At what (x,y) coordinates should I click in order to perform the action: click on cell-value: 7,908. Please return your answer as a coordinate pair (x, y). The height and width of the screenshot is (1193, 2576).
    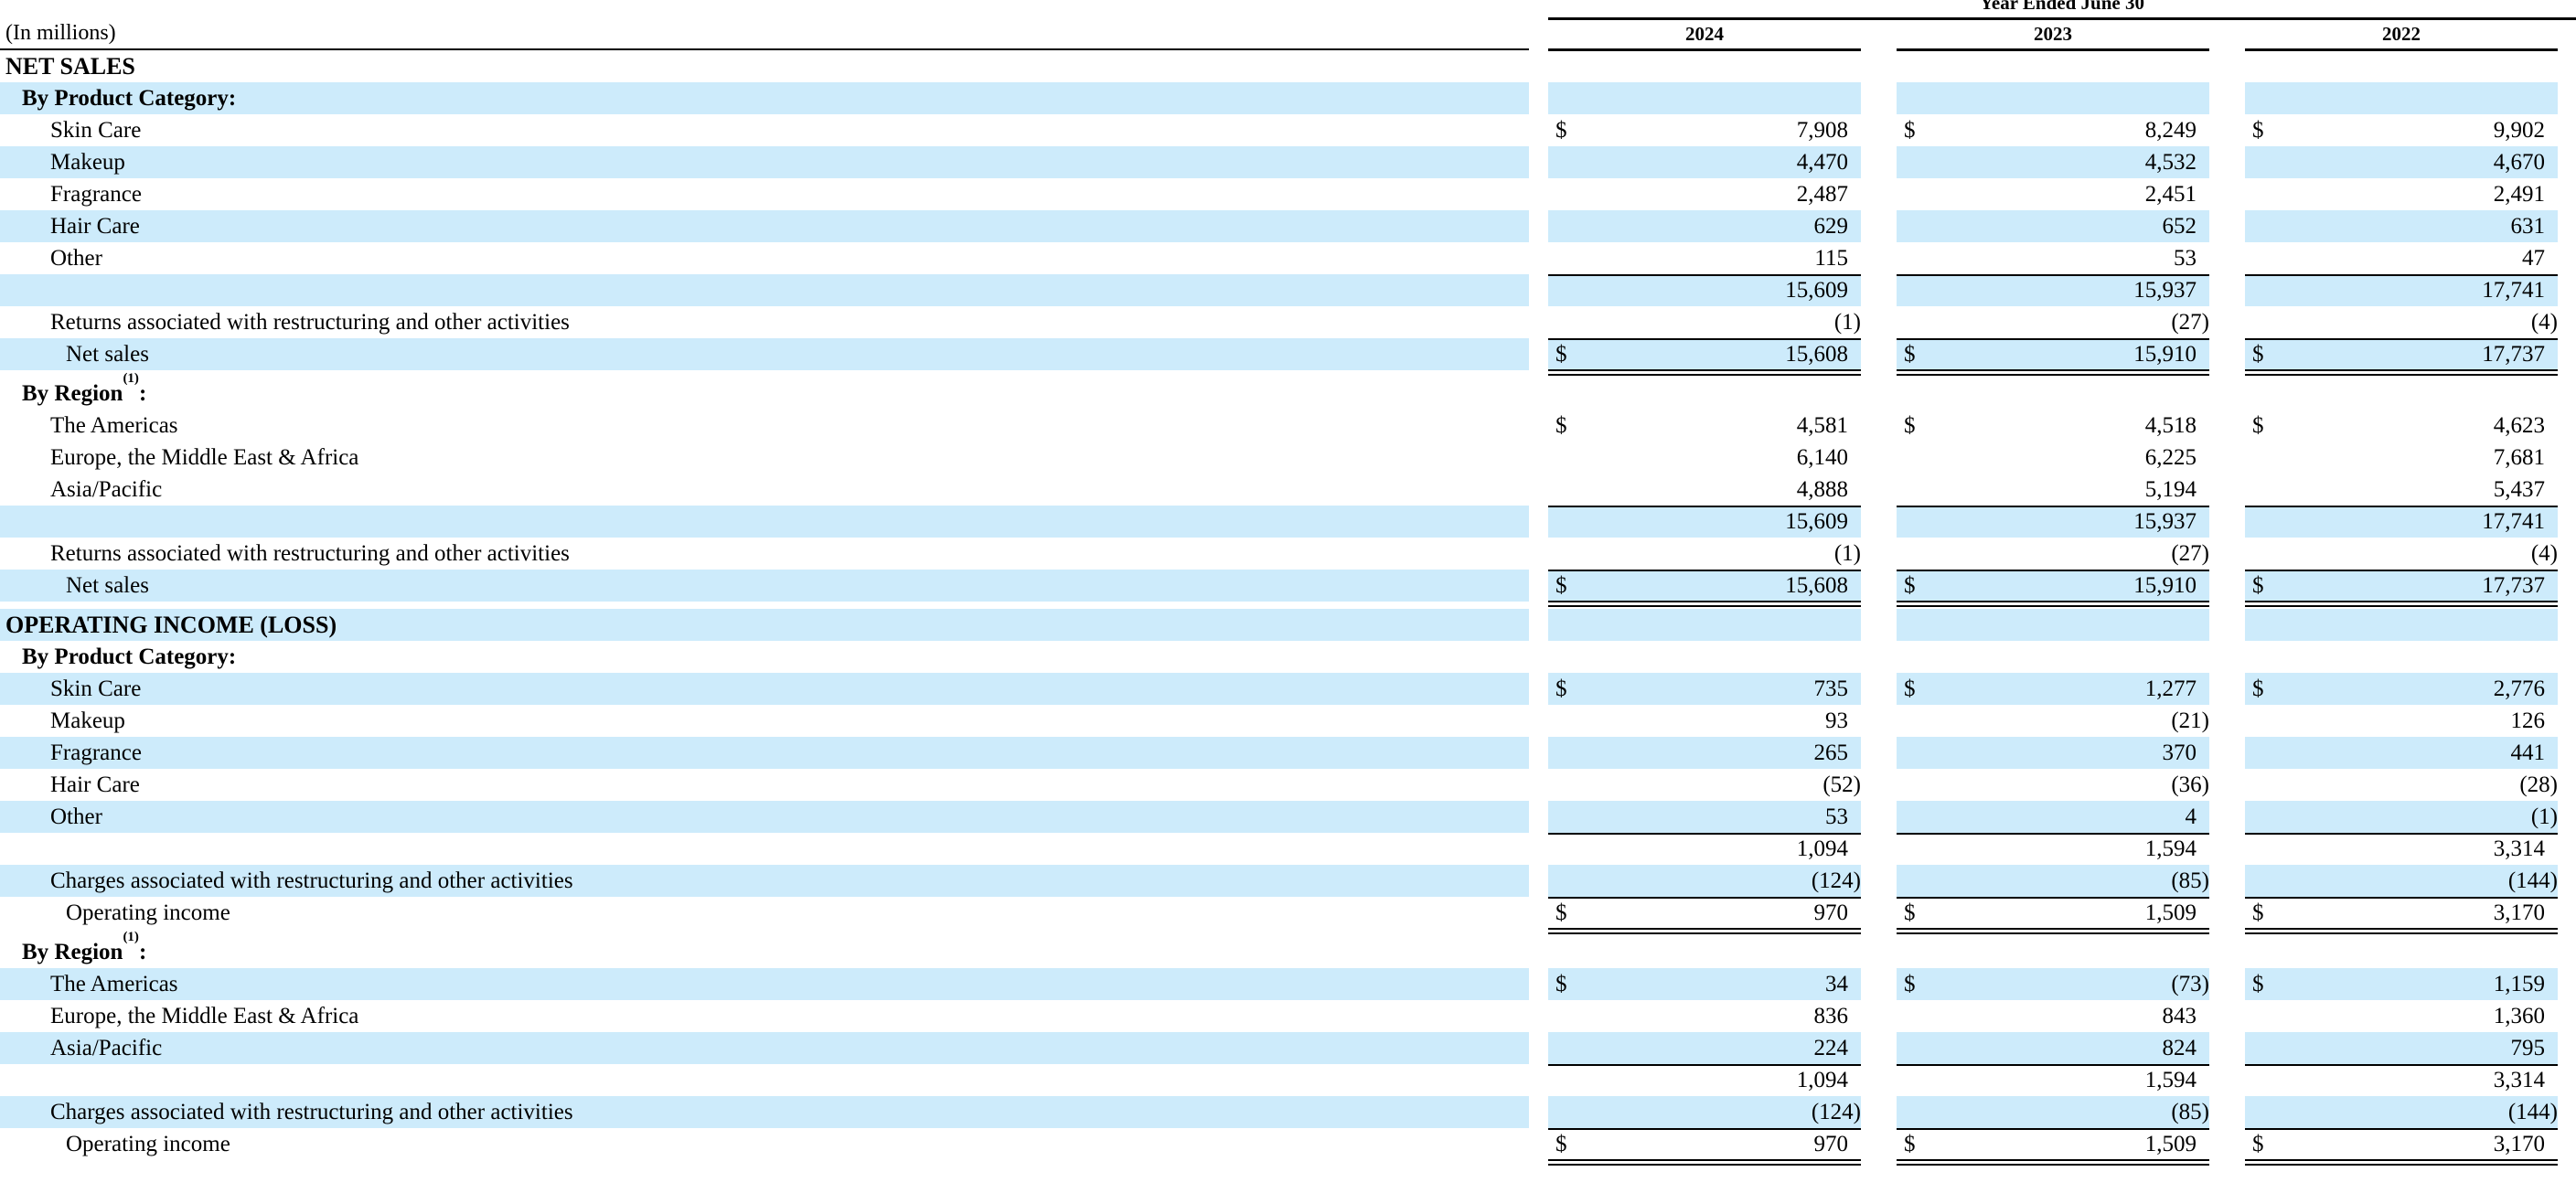
    Looking at the image, I should click on (1822, 130).